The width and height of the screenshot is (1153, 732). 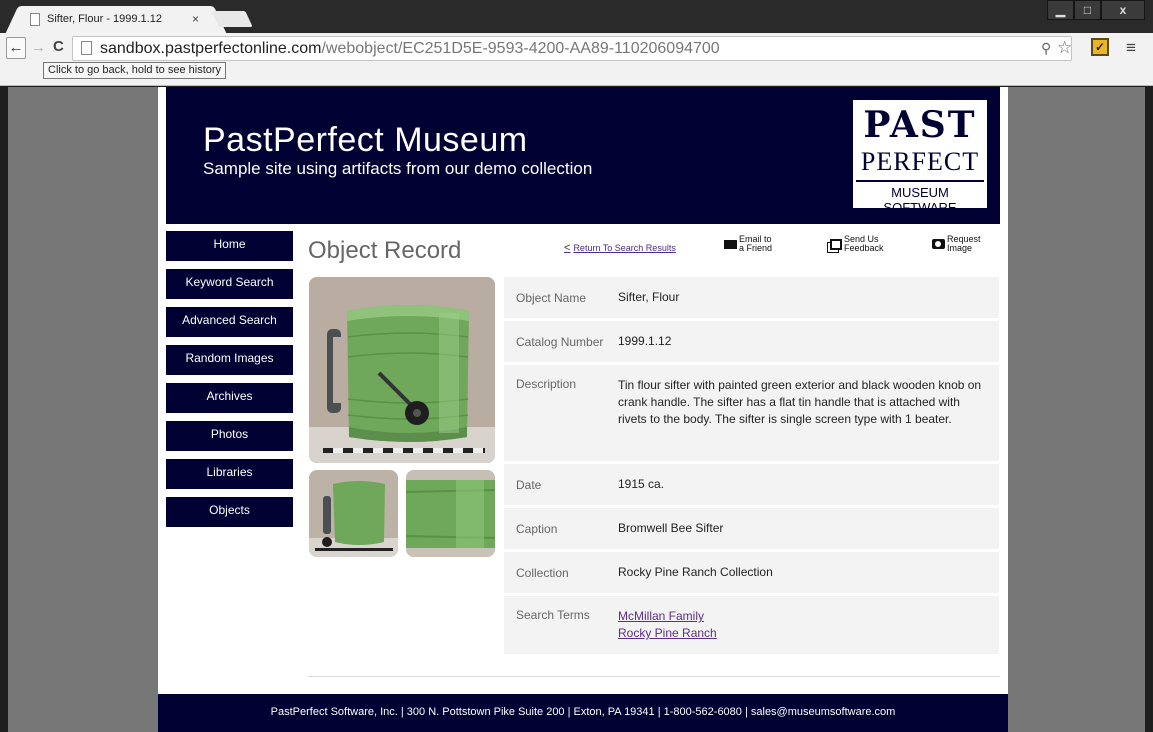 I want to click on logo-line-past: PAST, so click(x=920, y=125).